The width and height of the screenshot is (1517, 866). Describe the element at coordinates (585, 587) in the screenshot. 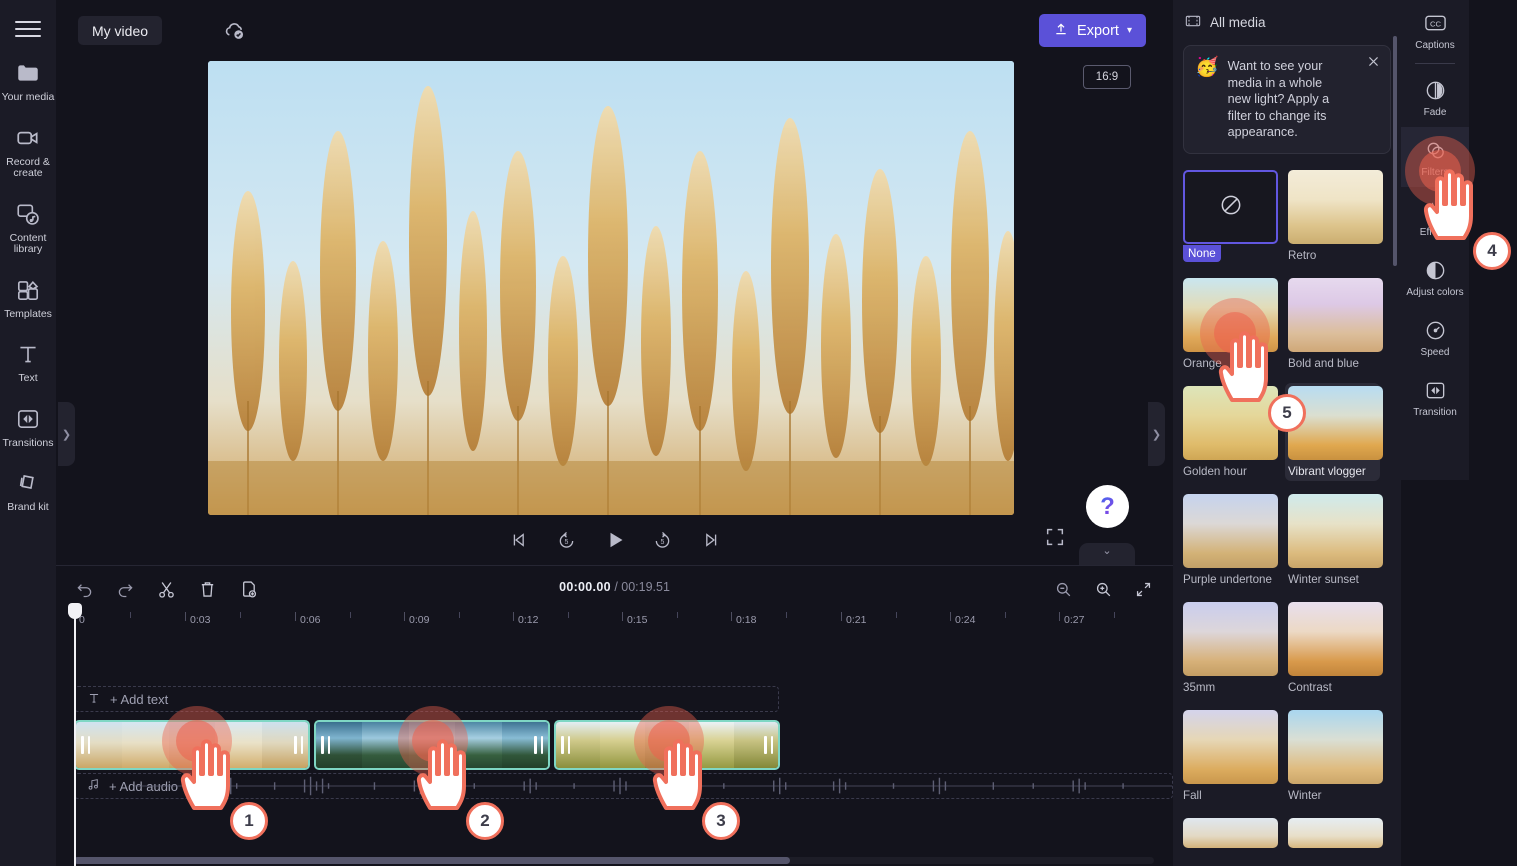

I see `current-time: 00:00.00` at that location.